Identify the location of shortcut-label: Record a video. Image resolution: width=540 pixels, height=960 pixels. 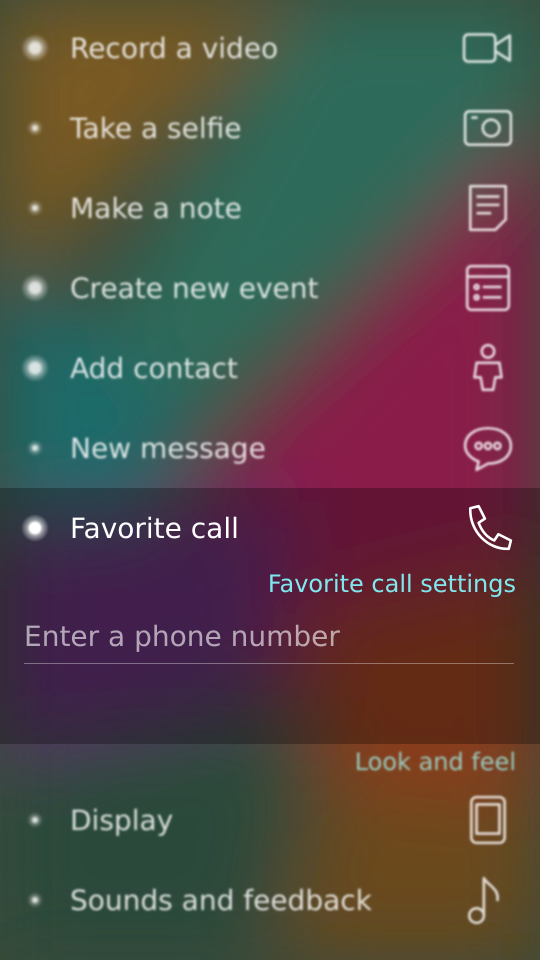
(266, 48).